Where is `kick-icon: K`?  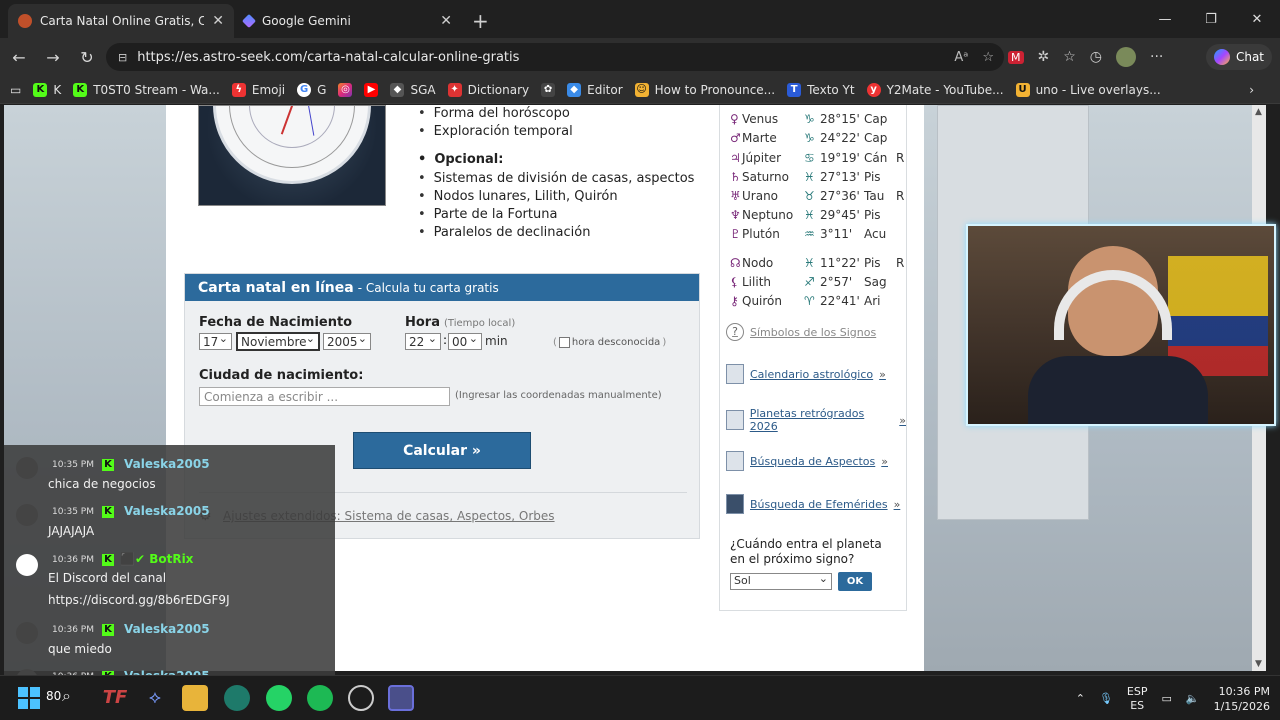 kick-icon: K is located at coordinates (80, 89).